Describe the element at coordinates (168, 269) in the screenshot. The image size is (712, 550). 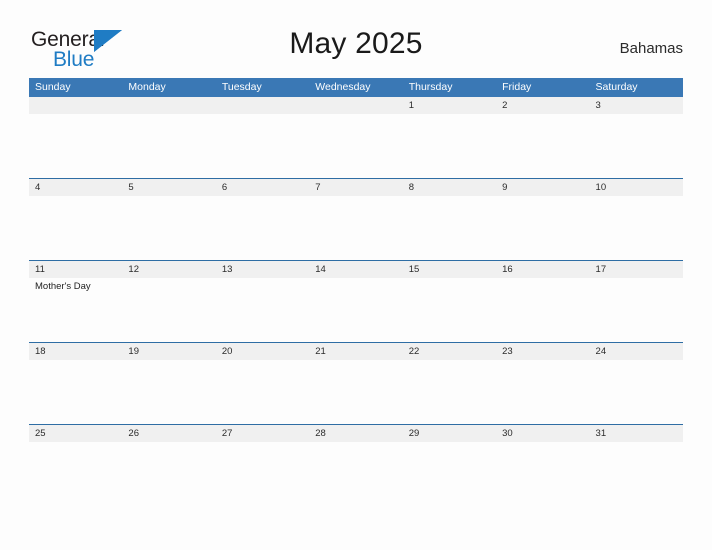
I see `day-number: 12` at that location.